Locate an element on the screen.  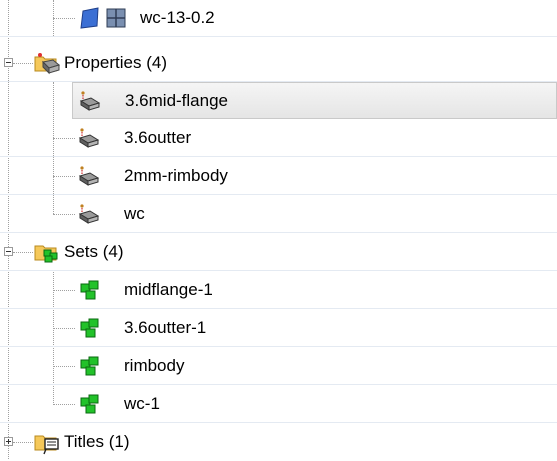
sets-folder-label: Sets (4) is located at coordinates (94, 251).